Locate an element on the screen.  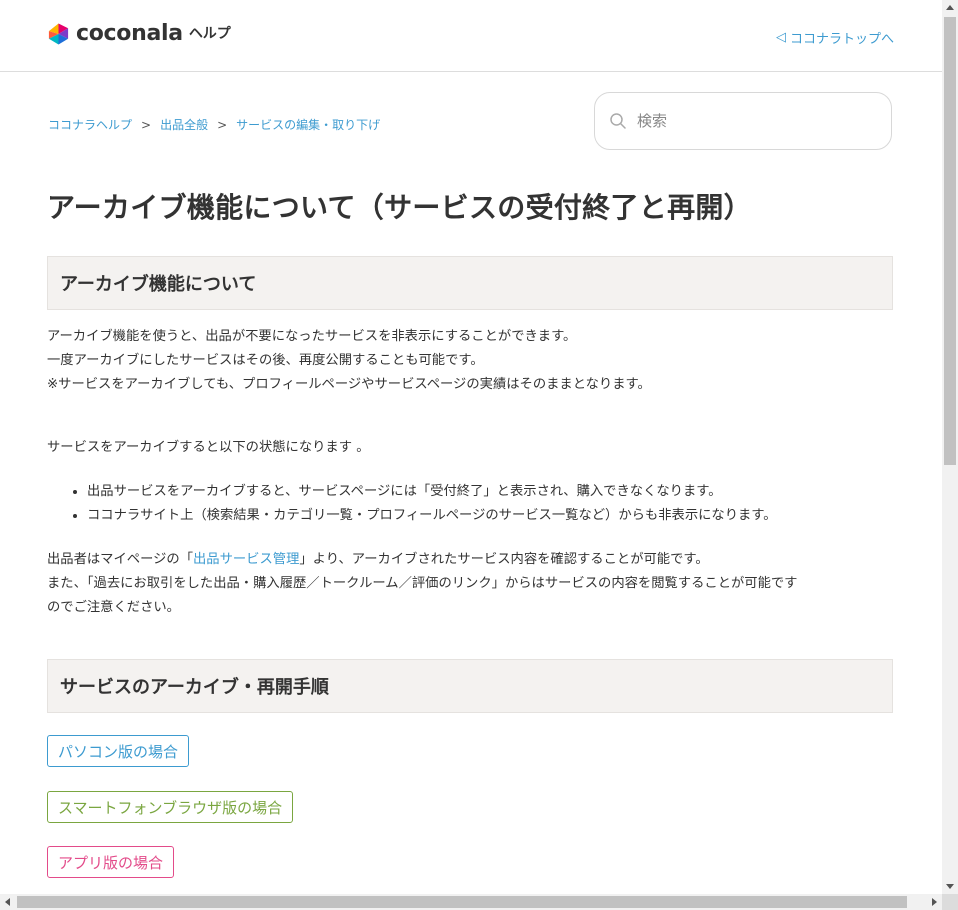
search-input is located at coordinates (752, 121).